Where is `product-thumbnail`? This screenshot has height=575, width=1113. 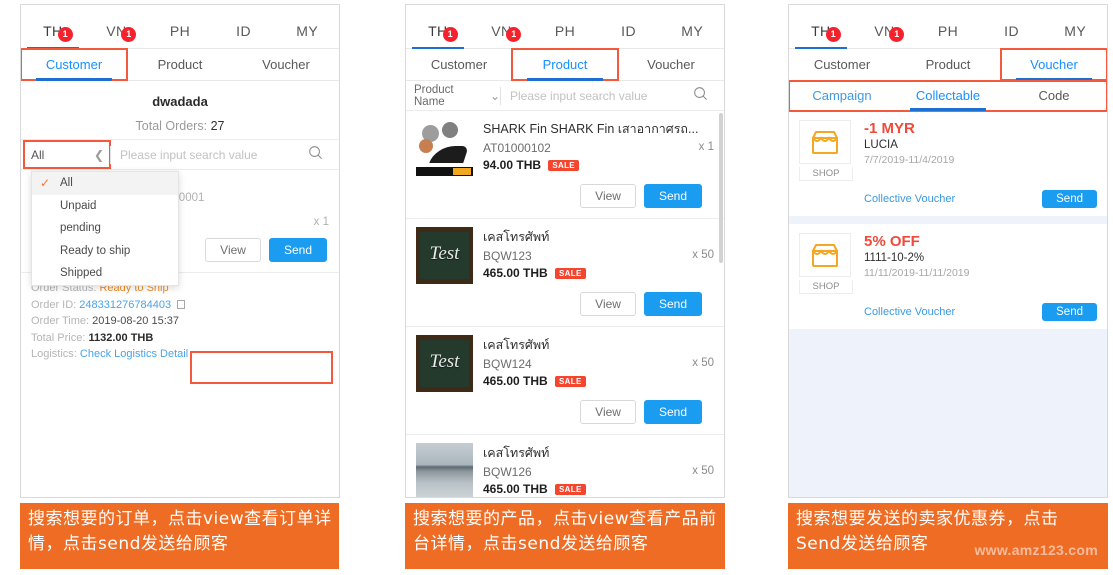 product-thumbnail is located at coordinates (444, 147).